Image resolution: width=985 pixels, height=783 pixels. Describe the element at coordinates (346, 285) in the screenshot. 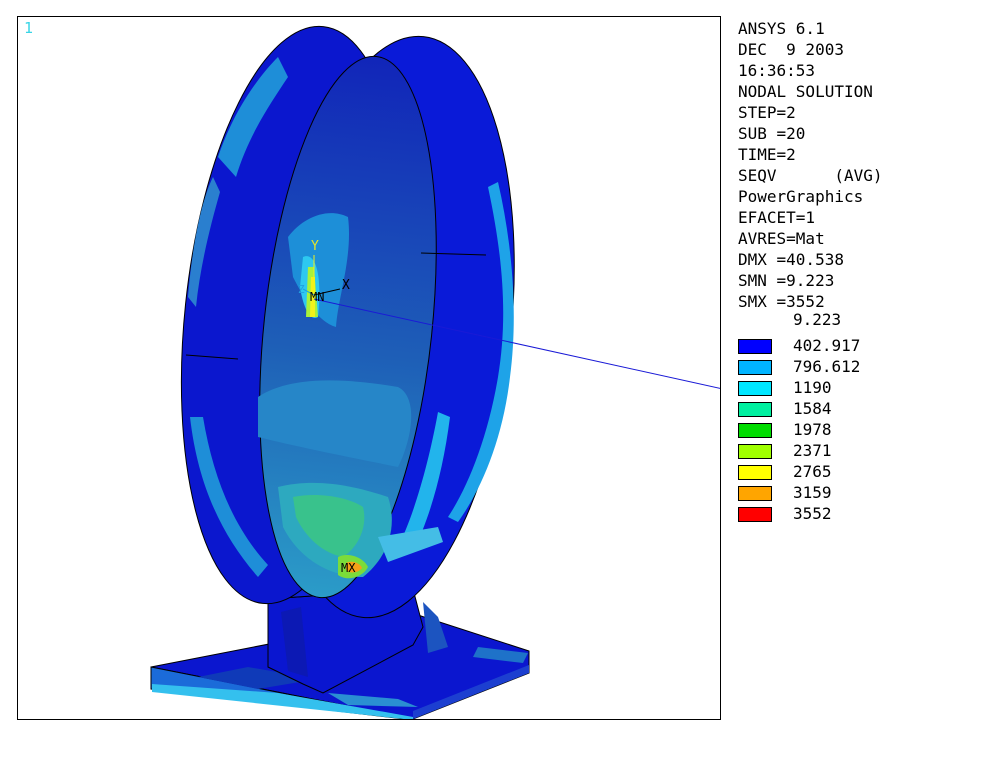

I see `x-axis-label: X` at that location.